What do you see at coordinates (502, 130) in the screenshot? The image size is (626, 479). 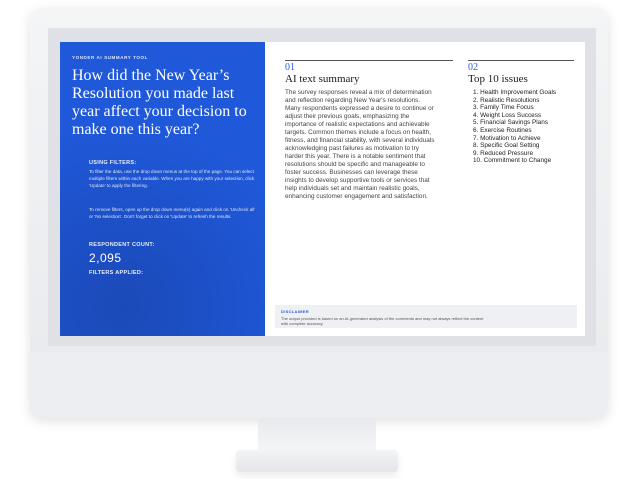 I see `list-item: 6. Exercise Routines` at bounding box center [502, 130].